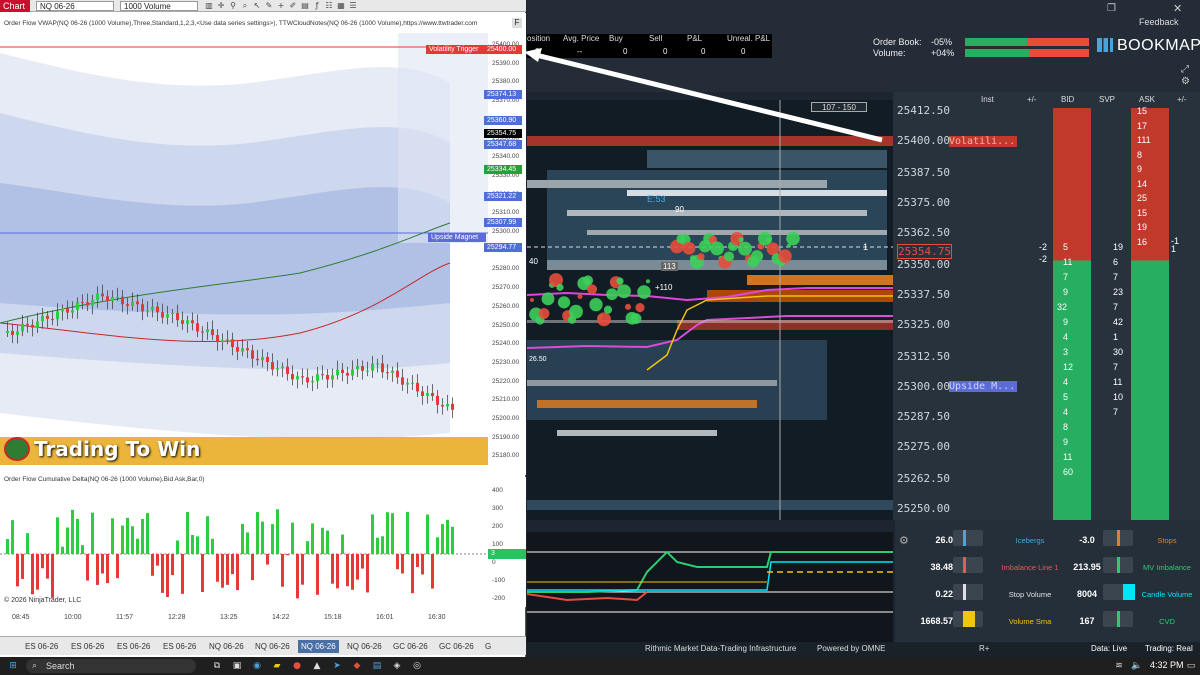  What do you see at coordinates (1191, 666) in the screenshot?
I see `notification-icon: ▭` at bounding box center [1191, 666].